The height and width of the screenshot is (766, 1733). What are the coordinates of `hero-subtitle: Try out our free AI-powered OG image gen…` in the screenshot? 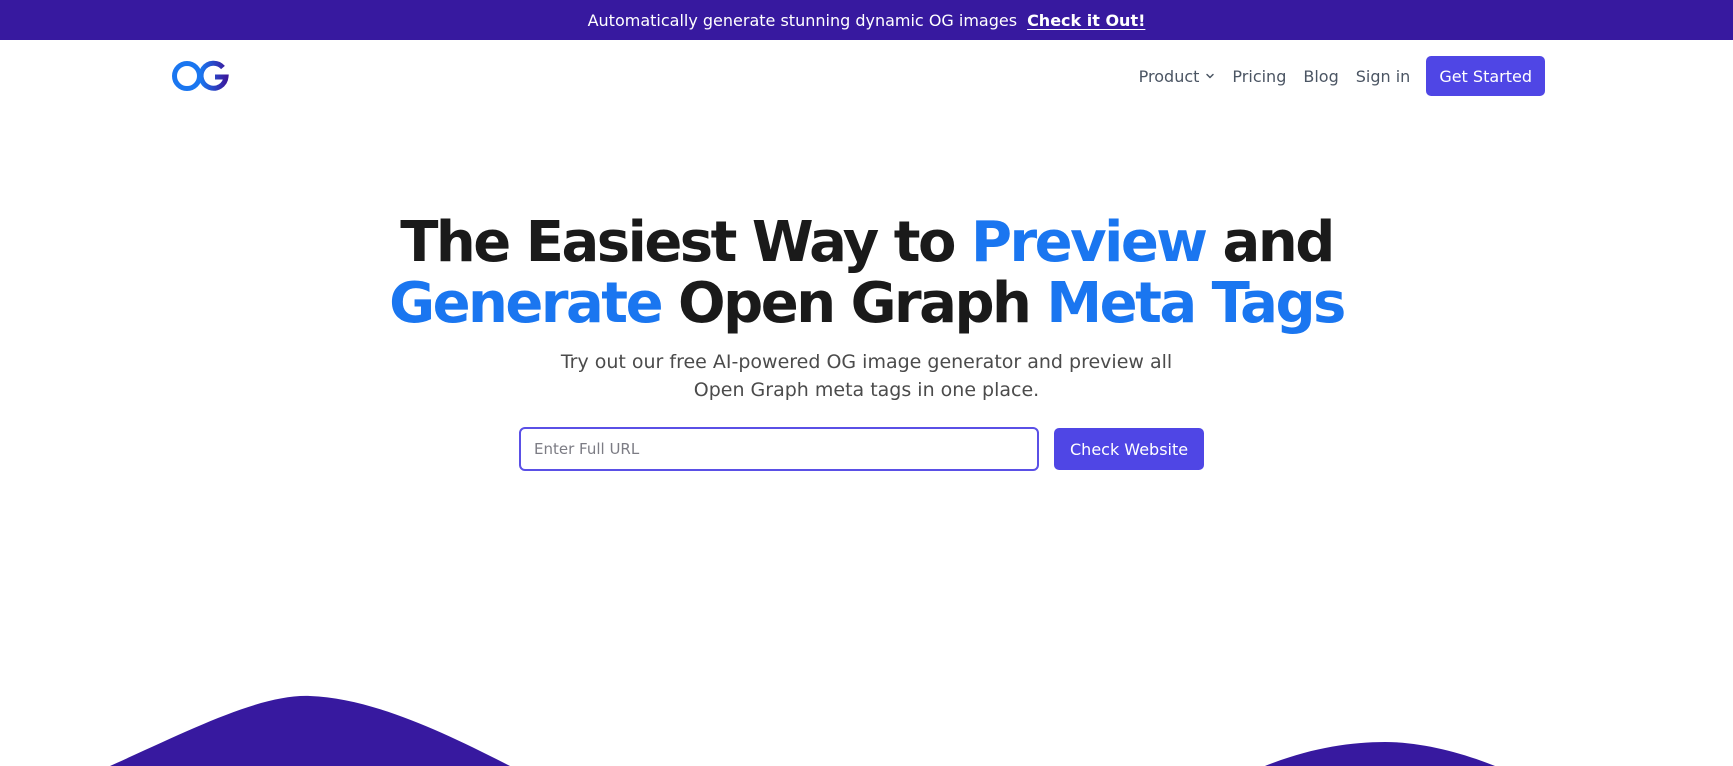 It's located at (866, 376).